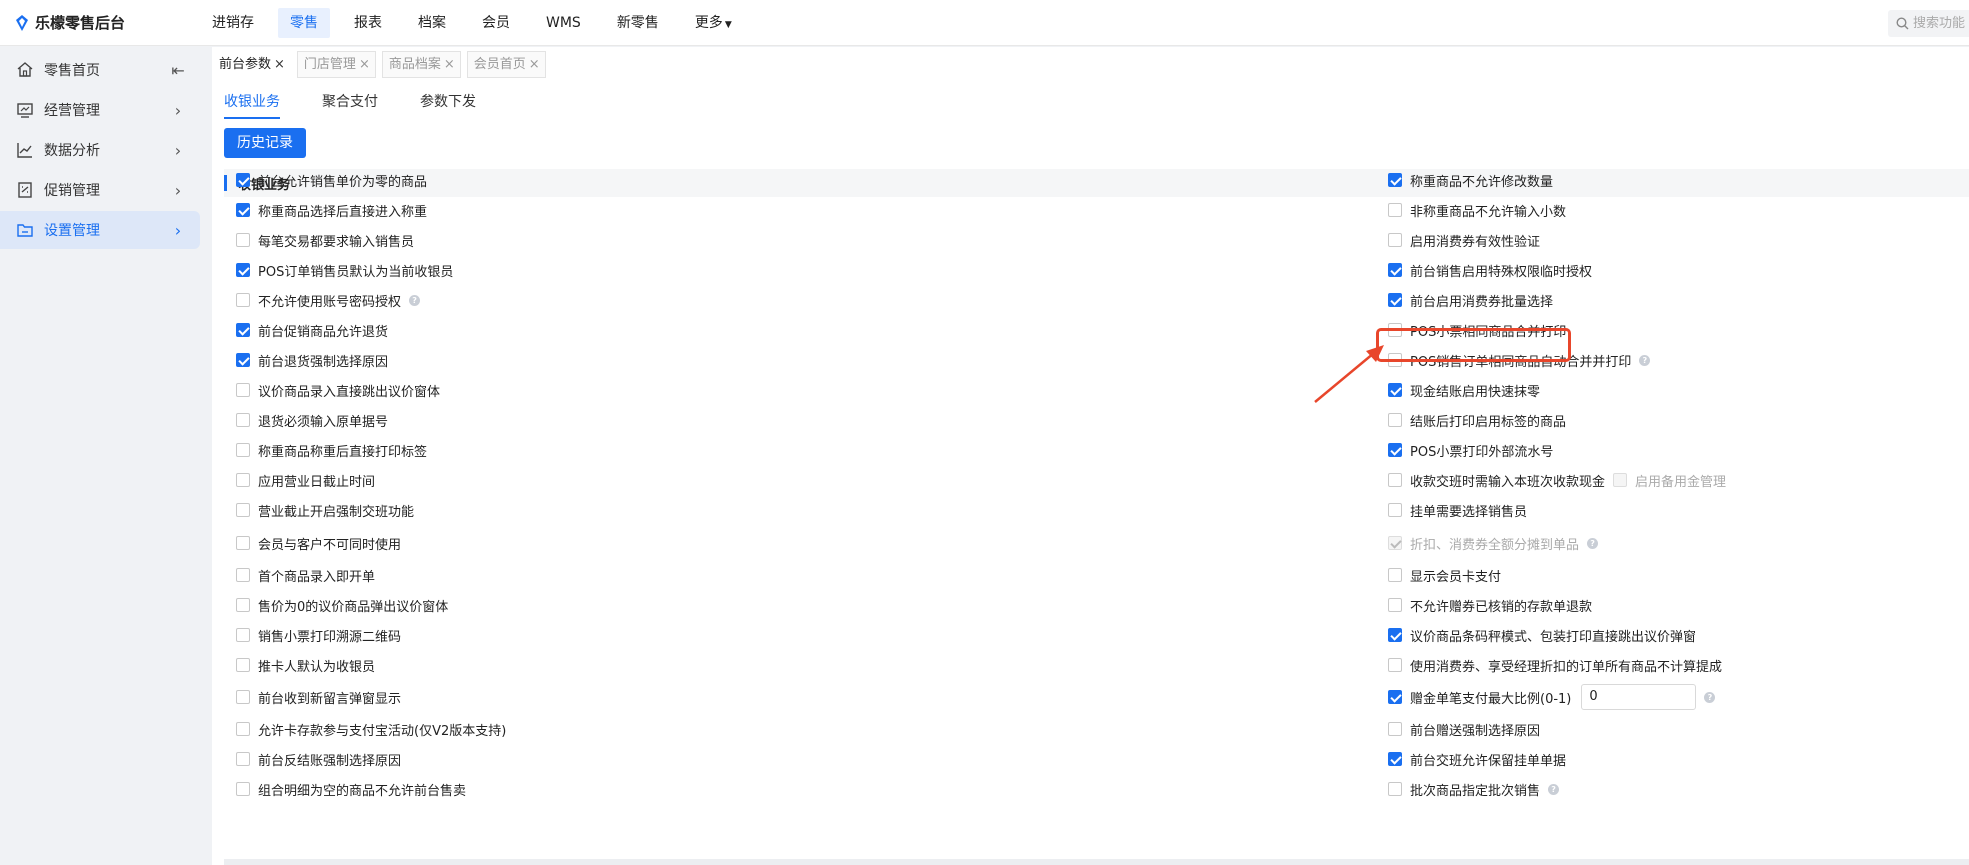 The height and width of the screenshot is (865, 1969). What do you see at coordinates (323, 360) in the screenshot?
I see `setting-label: 前台退货强制选择原因` at bounding box center [323, 360].